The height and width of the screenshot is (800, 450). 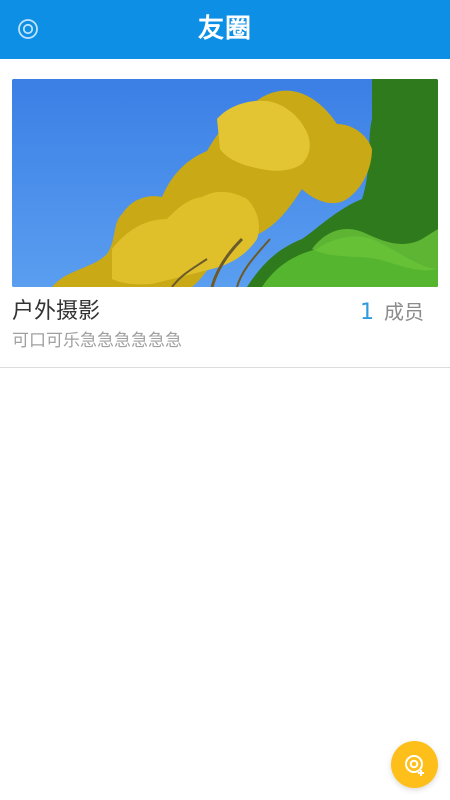 What do you see at coordinates (97, 341) in the screenshot?
I see `group-description: 可口可乐急急急急急急` at bounding box center [97, 341].